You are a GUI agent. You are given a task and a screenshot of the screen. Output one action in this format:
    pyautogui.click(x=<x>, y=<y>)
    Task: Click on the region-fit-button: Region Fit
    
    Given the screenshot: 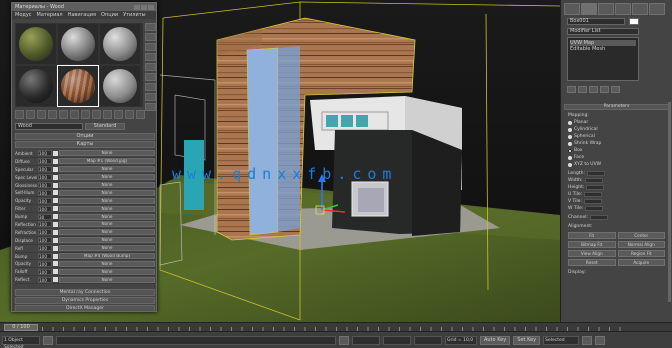 What is the action you would take?
    pyautogui.click(x=641, y=253)
    